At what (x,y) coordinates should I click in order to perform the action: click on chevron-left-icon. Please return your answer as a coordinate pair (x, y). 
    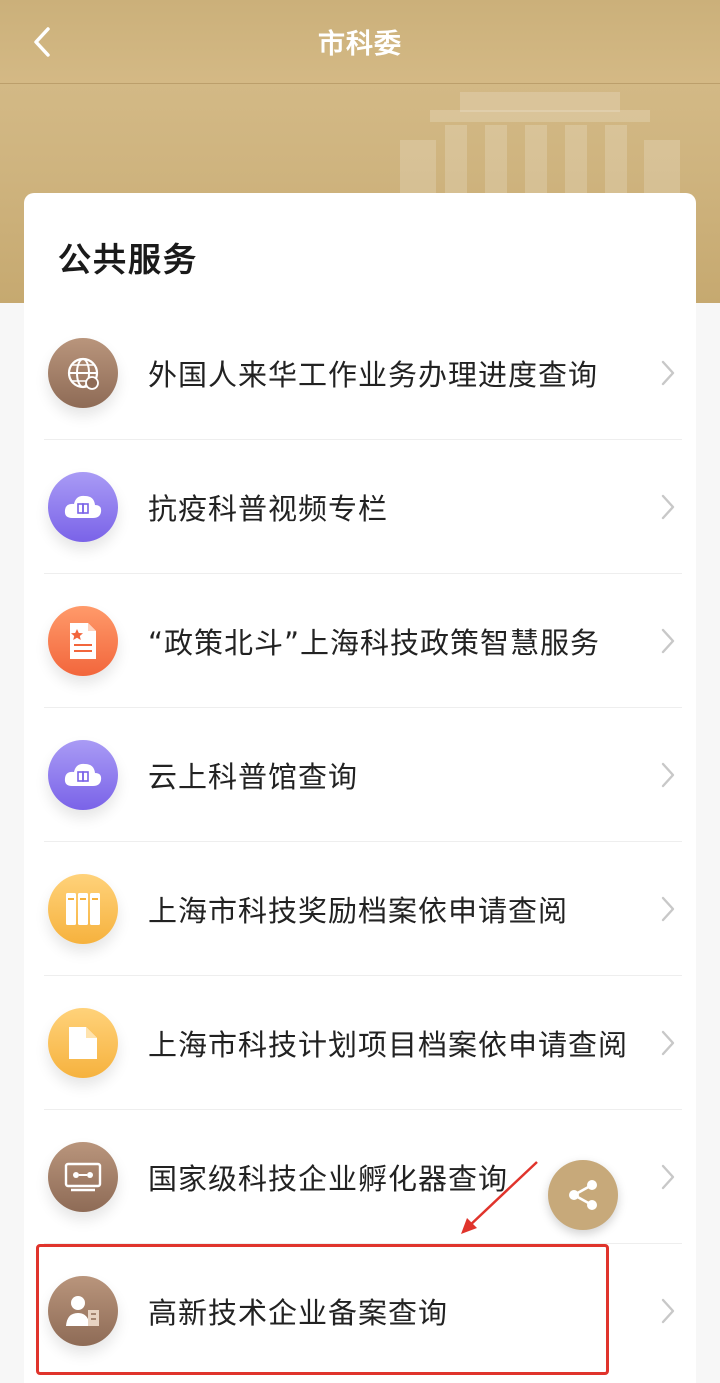
    Looking at the image, I should click on (42, 42).